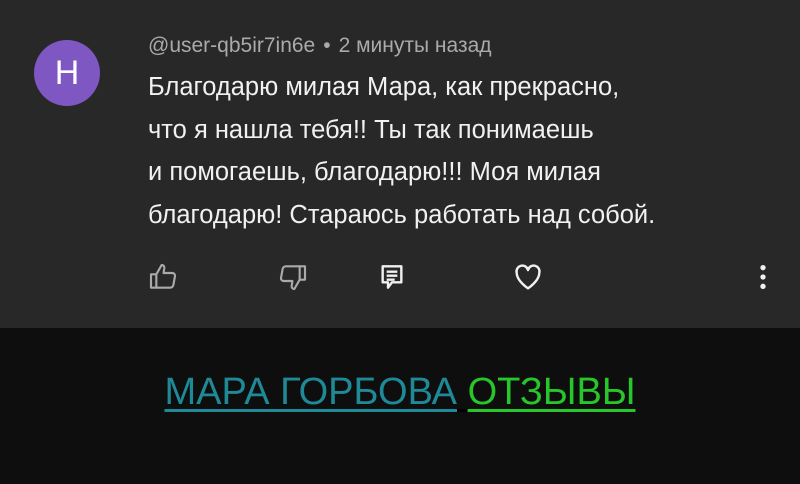 The image size is (800, 484). What do you see at coordinates (402, 214) in the screenshot?
I see `comment-line: благодарю! Стараюсь работать над собой.` at bounding box center [402, 214].